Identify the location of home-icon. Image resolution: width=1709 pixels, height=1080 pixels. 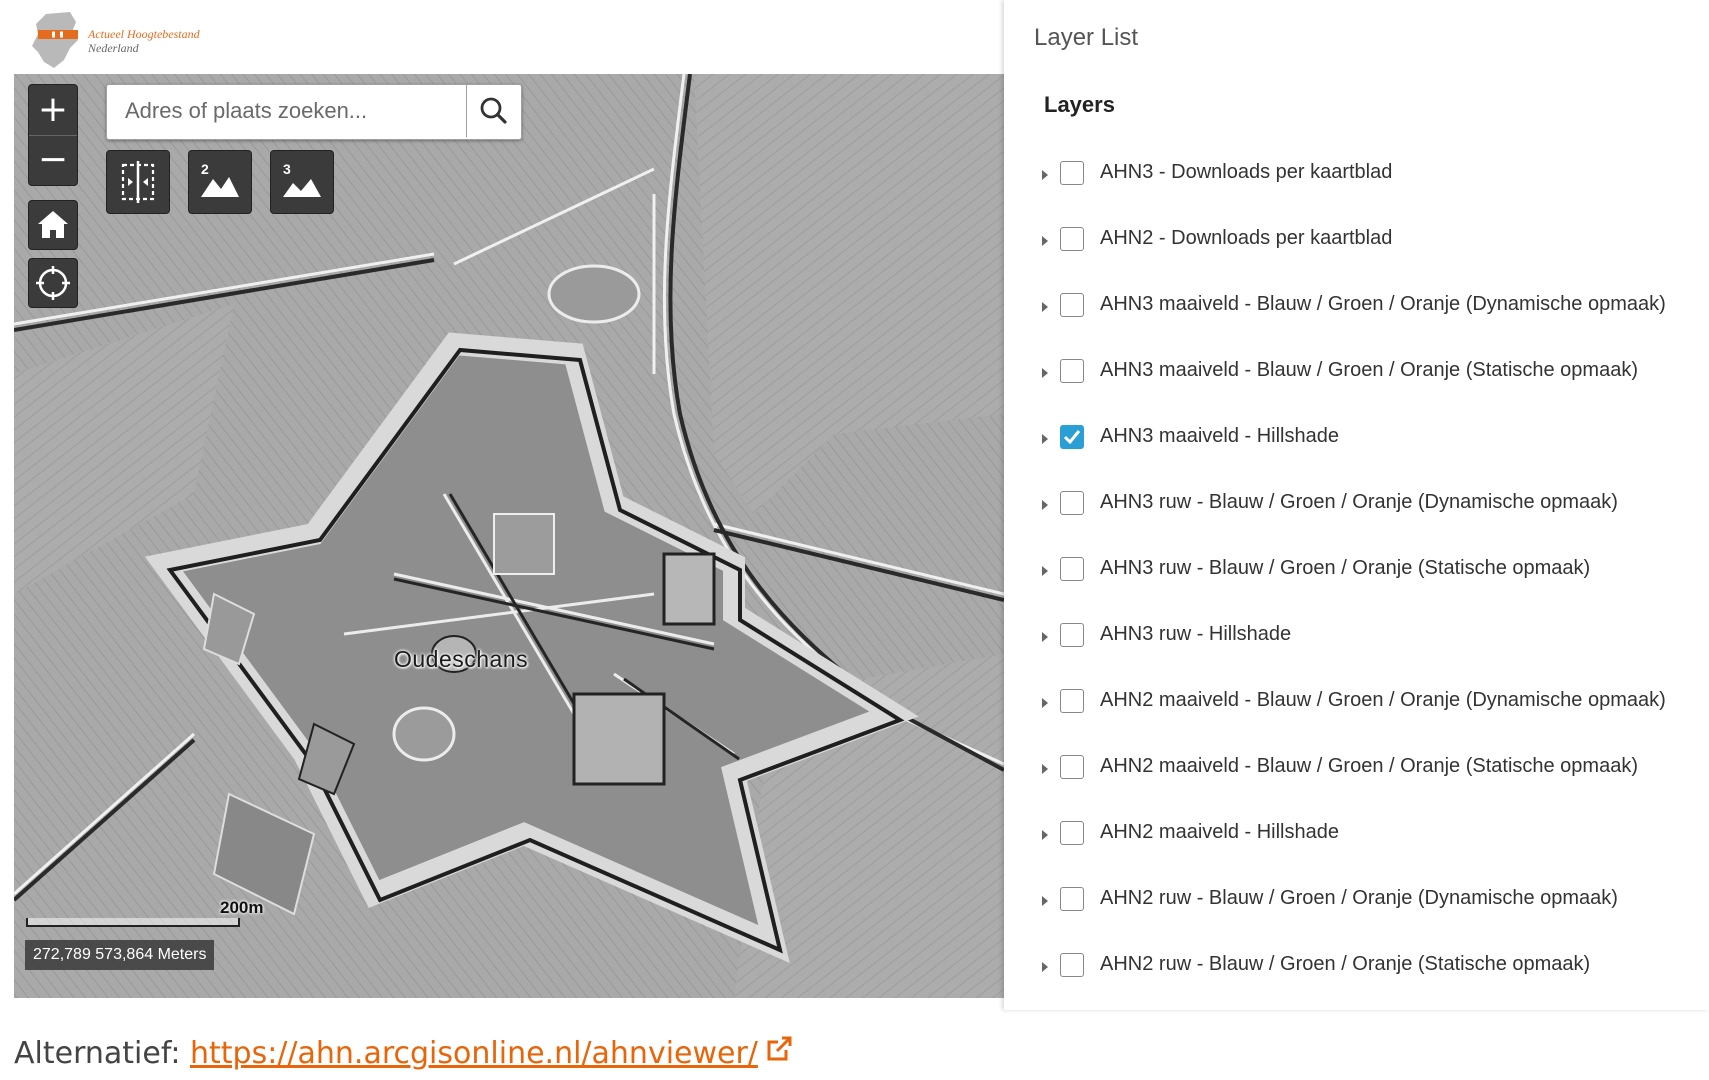
(53, 224).